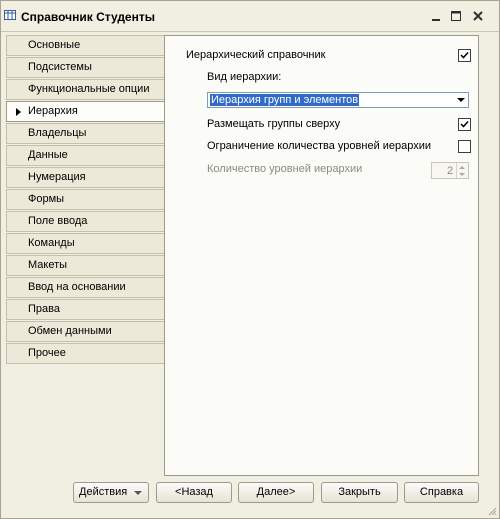 The height and width of the screenshot is (519, 500). What do you see at coordinates (85, 265) in the screenshot?
I see `sidebar-item-templates: Макеты` at bounding box center [85, 265].